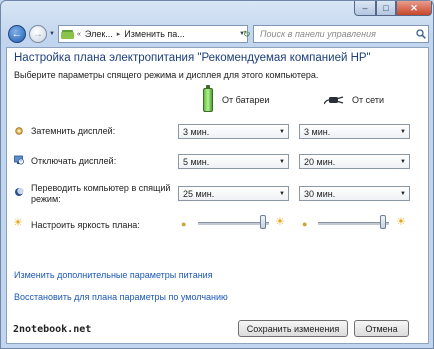  What do you see at coordinates (386, 8) in the screenshot?
I see `maximize-button: □` at bounding box center [386, 8].